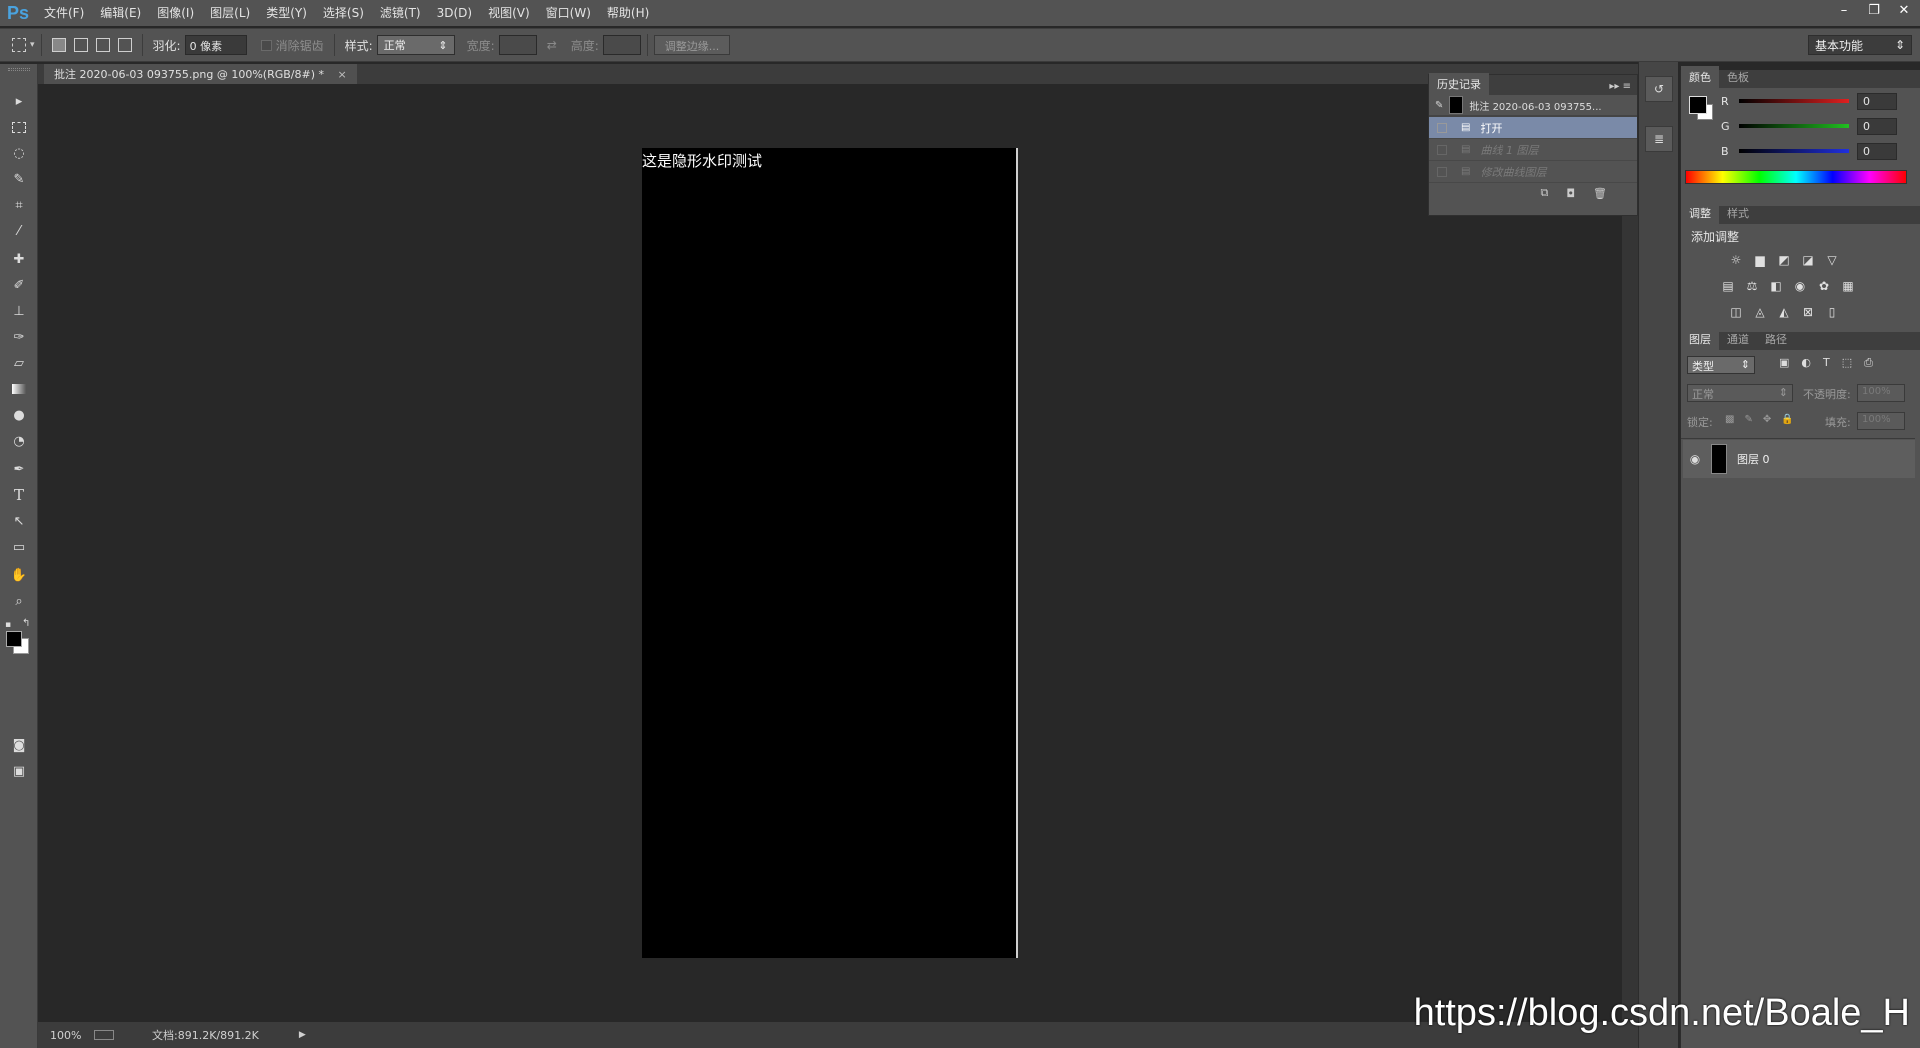 The image size is (1920, 1048). What do you see at coordinates (19, 495) in the screenshot?
I see `type-tool-icon: T` at bounding box center [19, 495].